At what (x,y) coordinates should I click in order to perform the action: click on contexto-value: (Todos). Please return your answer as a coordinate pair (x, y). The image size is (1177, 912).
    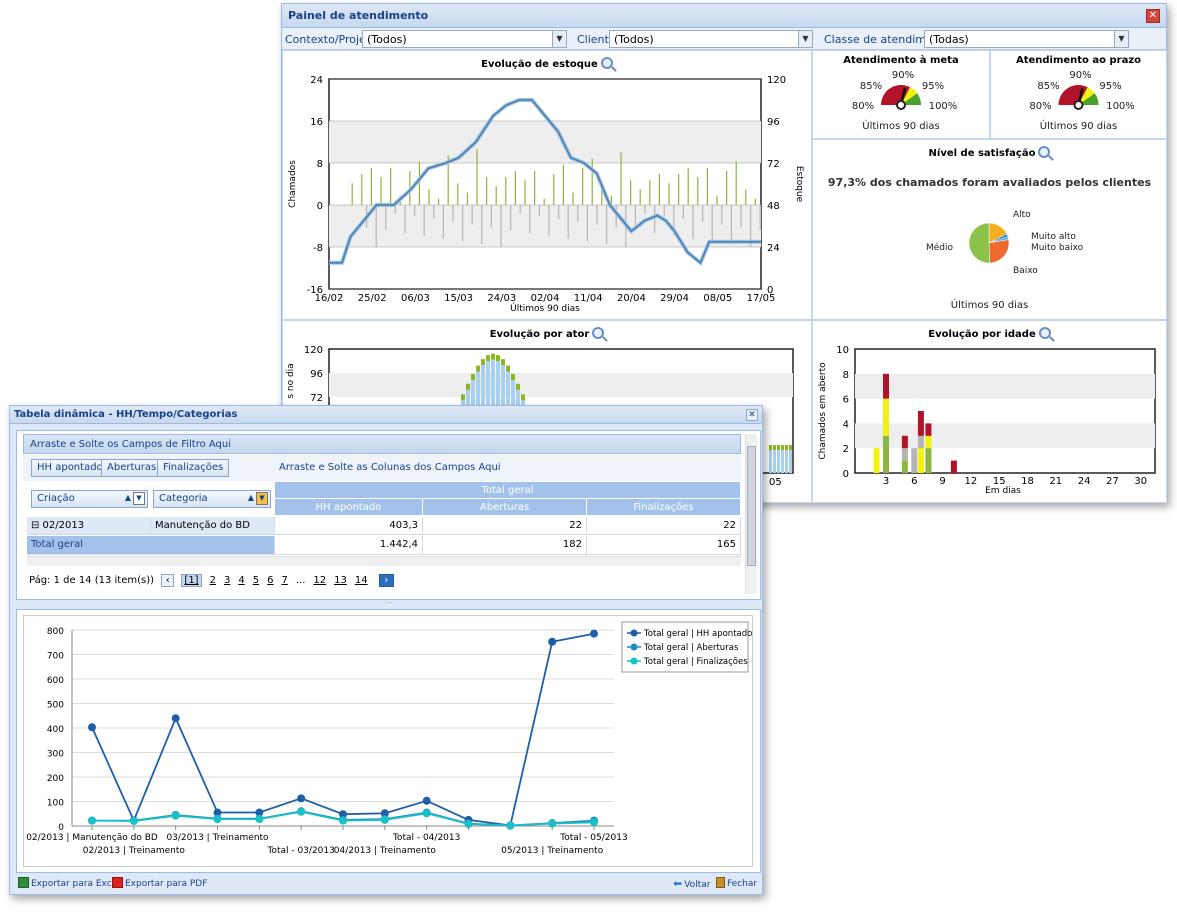
    Looking at the image, I should click on (387, 39).